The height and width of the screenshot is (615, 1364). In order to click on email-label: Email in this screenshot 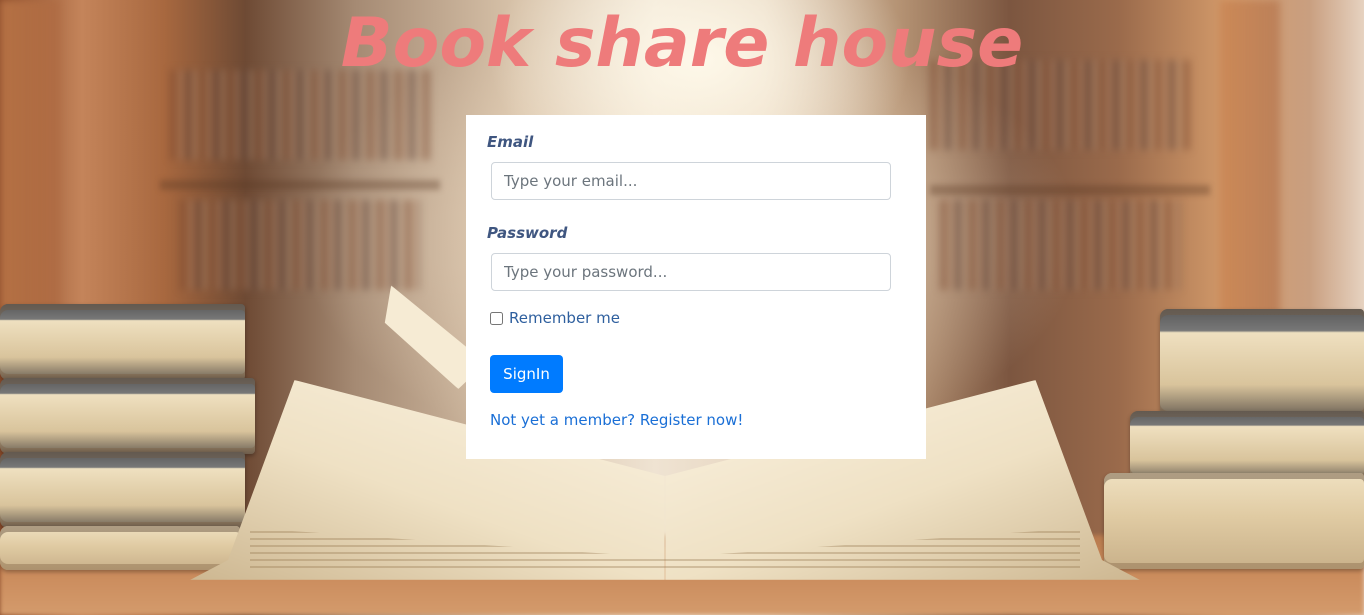, I will do `click(510, 142)`.